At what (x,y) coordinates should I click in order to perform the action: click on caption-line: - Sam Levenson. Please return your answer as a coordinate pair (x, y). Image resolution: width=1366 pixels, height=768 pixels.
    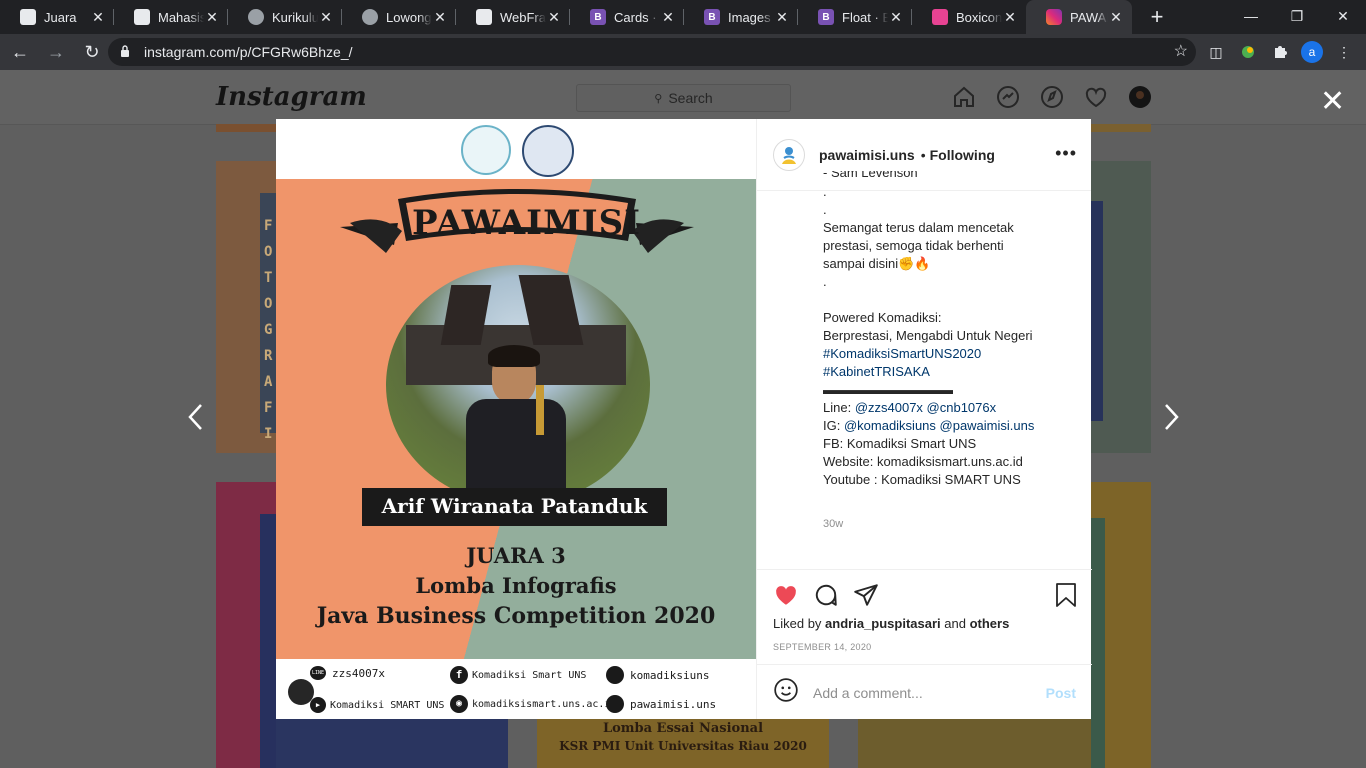
    Looking at the image, I should click on (870, 175).